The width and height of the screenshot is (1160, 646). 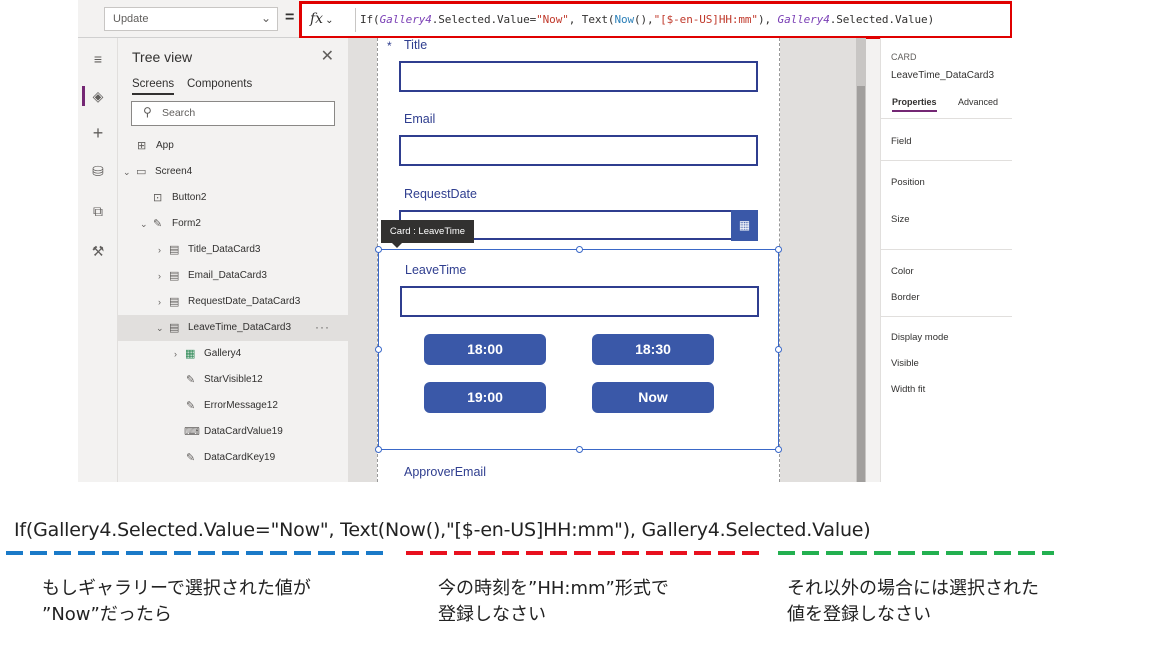 I want to click on tree-node-label-control: ✎ DataCardKey19, so click(x=233, y=458).